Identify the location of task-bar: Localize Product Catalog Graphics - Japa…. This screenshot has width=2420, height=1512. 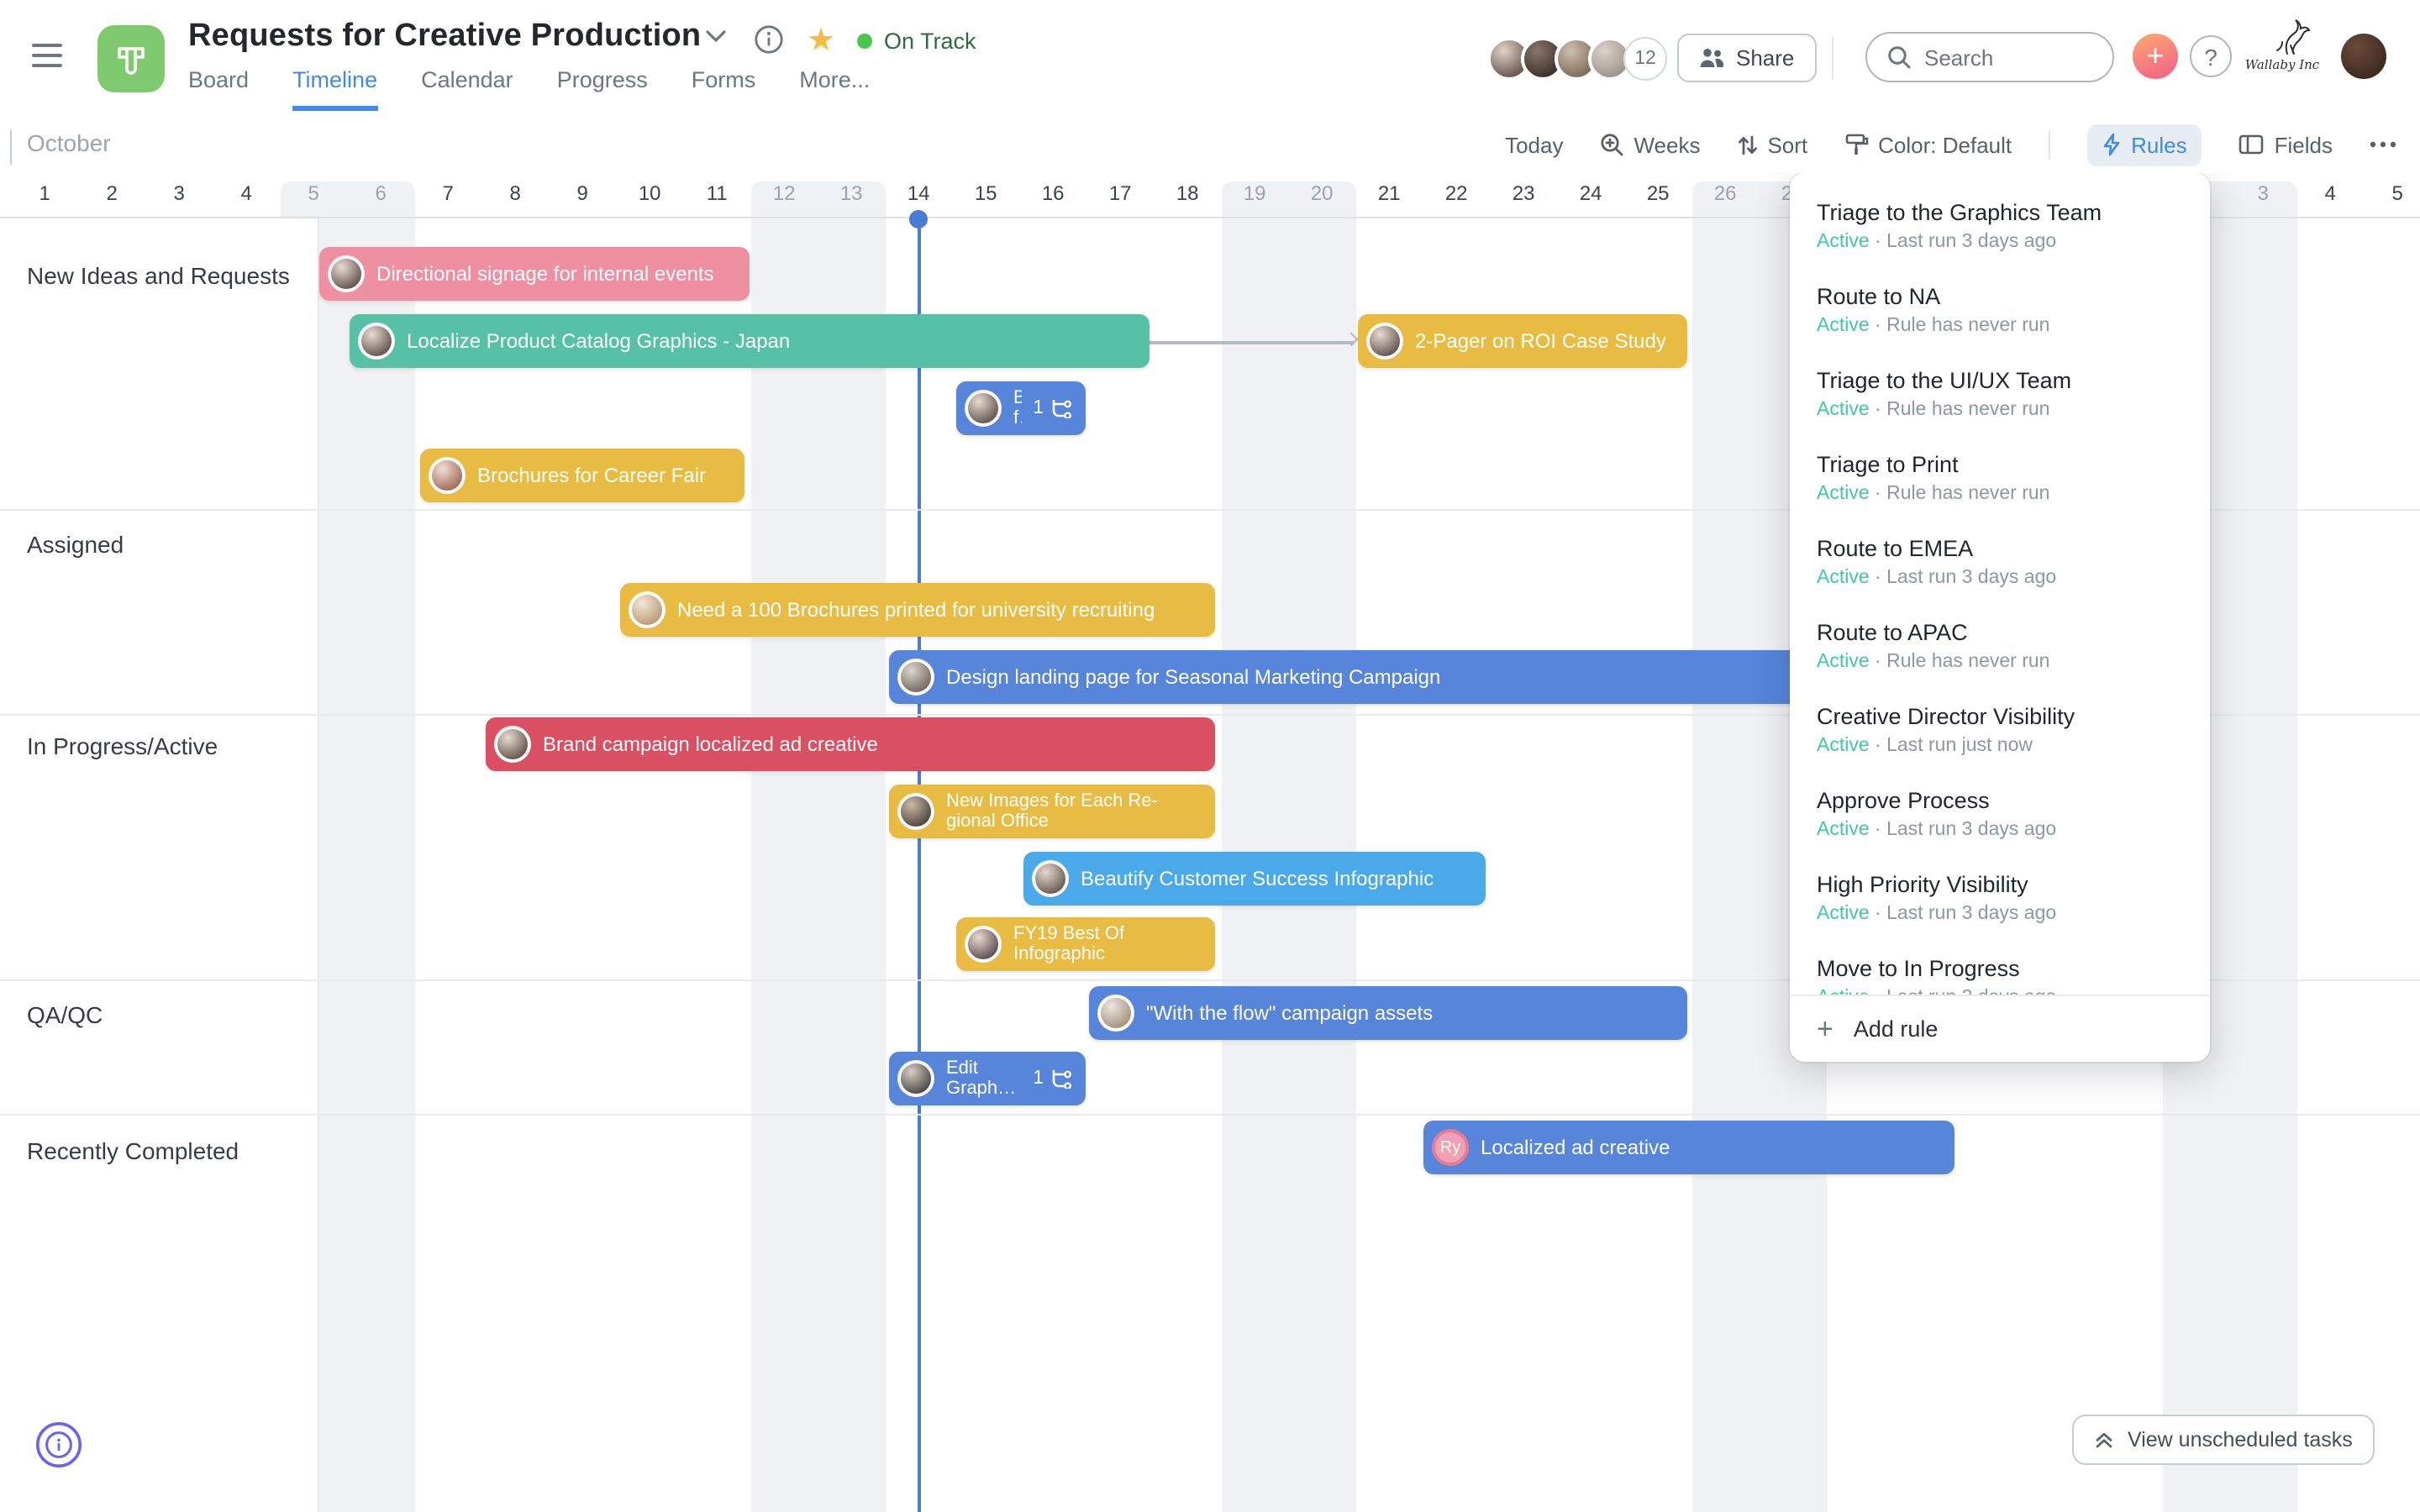
(750, 341).